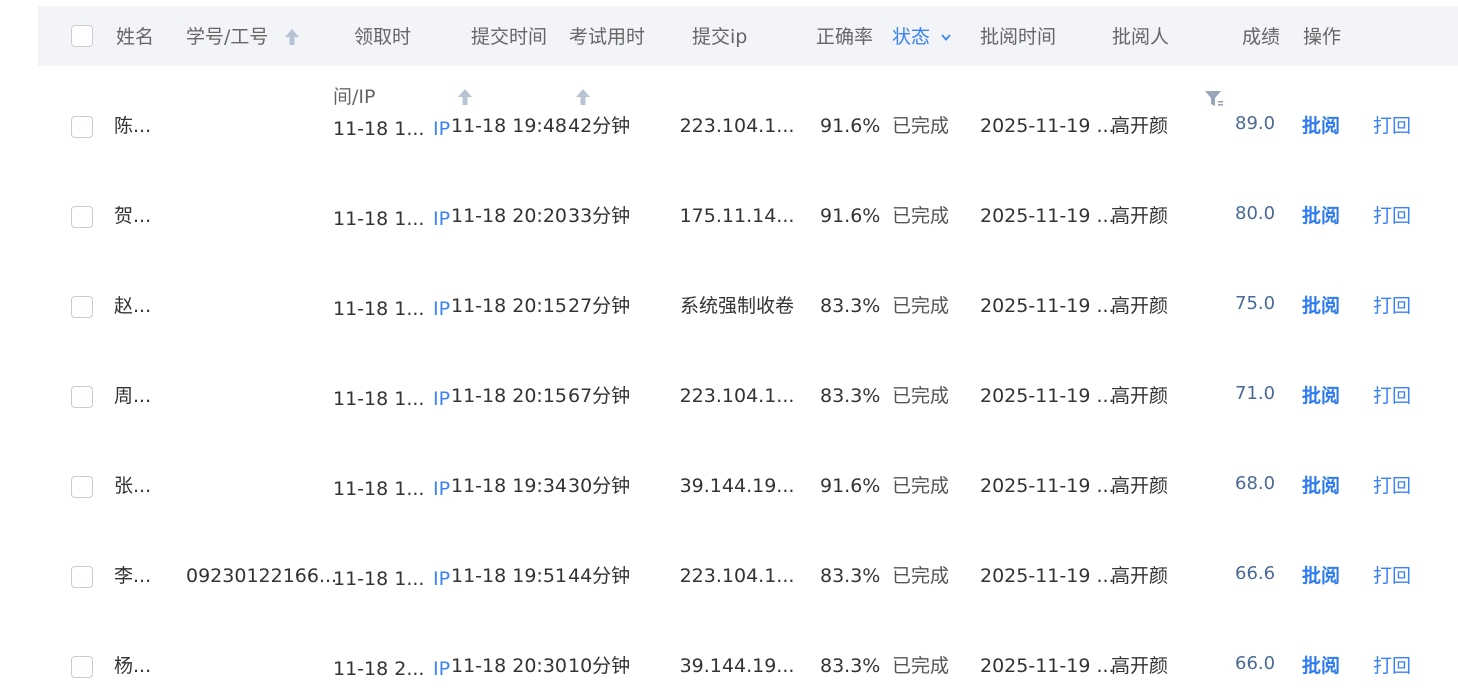  What do you see at coordinates (82, 36) in the screenshot?
I see `select-all-checkbox` at bounding box center [82, 36].